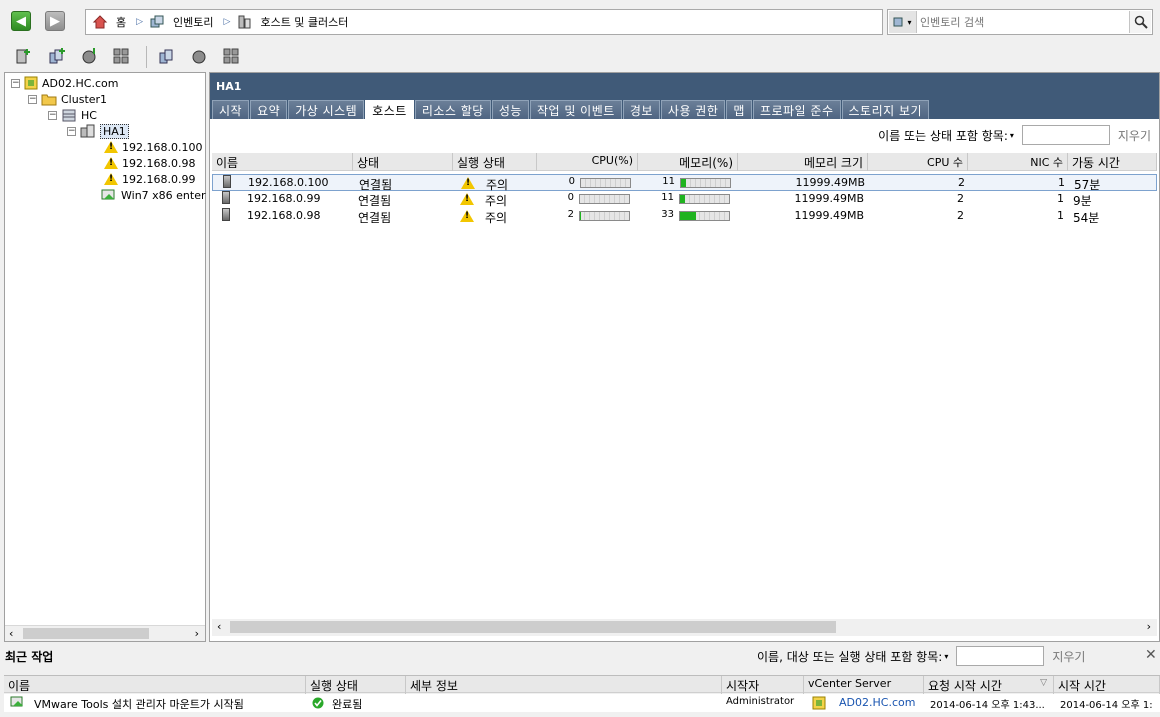 Image resolution: width=1160 pixels, height=717 pixels. What do you see at coordinates (1112, 162) in the screenshot?
I see `column-uptime: 가동 시간` at bounding box center [1112, 162].